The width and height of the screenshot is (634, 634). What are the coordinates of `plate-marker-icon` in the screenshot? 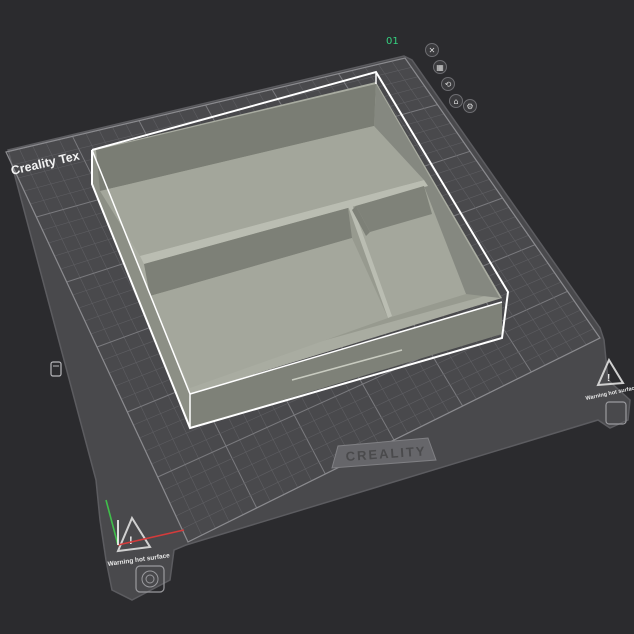 It's located at (56, 369).